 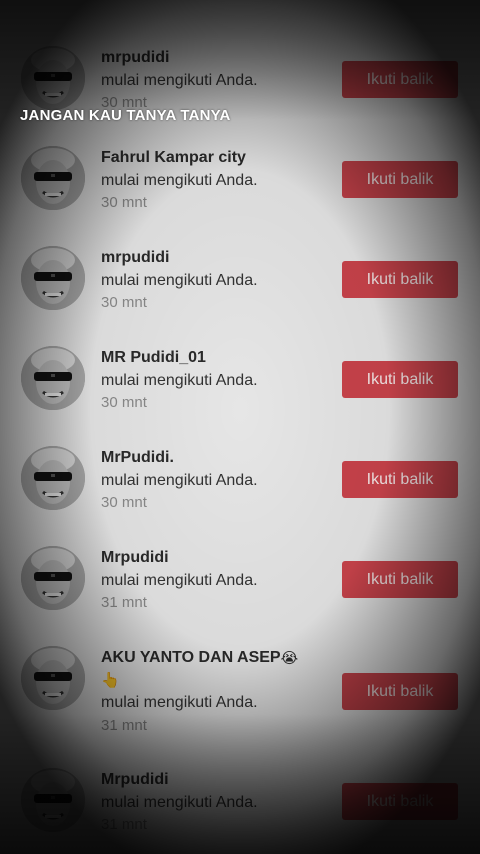 I want to click on pointing-up-emoji: 👆, so click(x=110, y=680).